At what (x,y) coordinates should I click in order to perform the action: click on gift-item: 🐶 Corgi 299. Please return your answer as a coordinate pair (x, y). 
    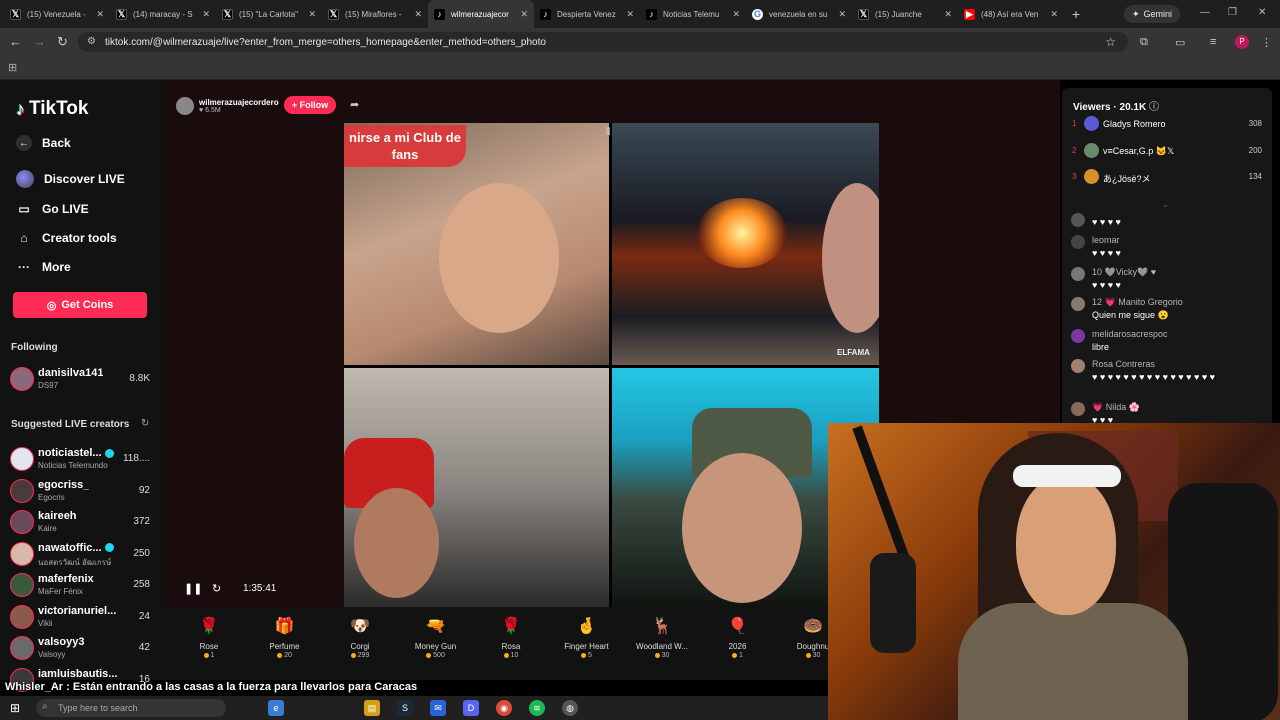
    Looking at the image, I should click on (360, 635).